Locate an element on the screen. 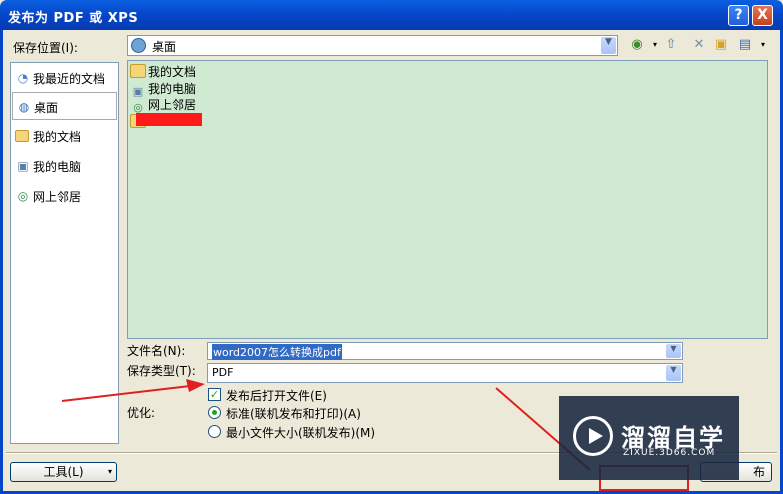 The image size is (783, 494). watermark: 溜溜自学 ZIXUE.3D66.COM is located at coordinates (649, 438).